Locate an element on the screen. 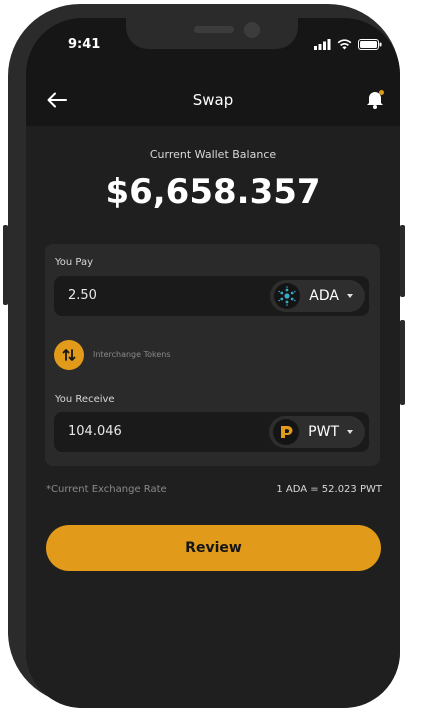  review-button: Review is located at coordinates (213, 548).